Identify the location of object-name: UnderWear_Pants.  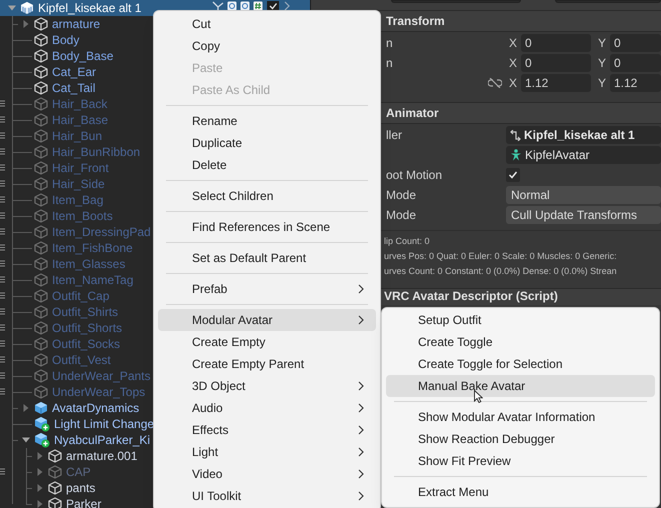
(101, 376).